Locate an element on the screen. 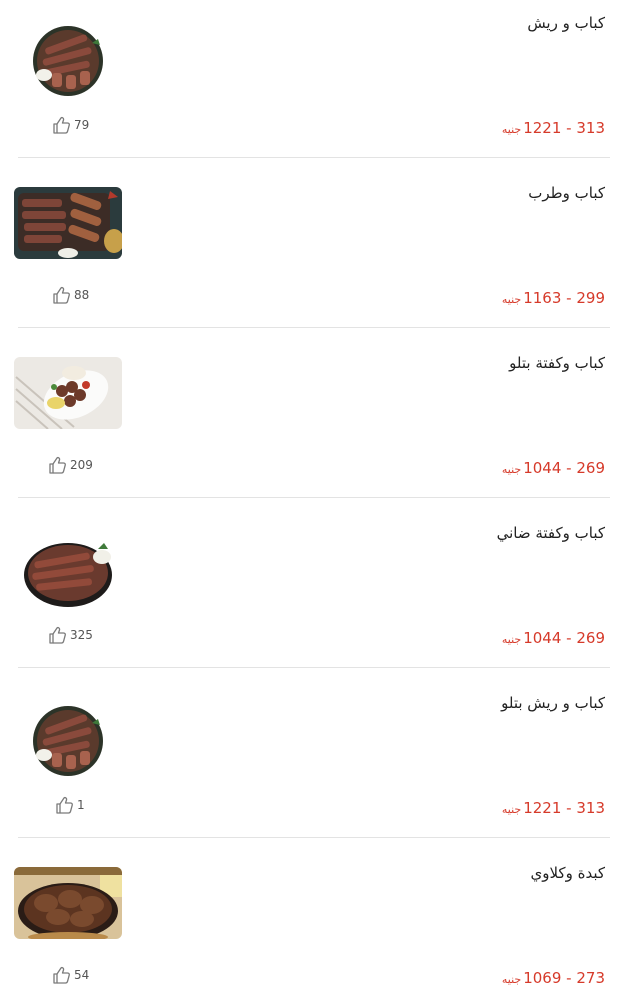  likes: 1 is located at coordinates (70, 805).